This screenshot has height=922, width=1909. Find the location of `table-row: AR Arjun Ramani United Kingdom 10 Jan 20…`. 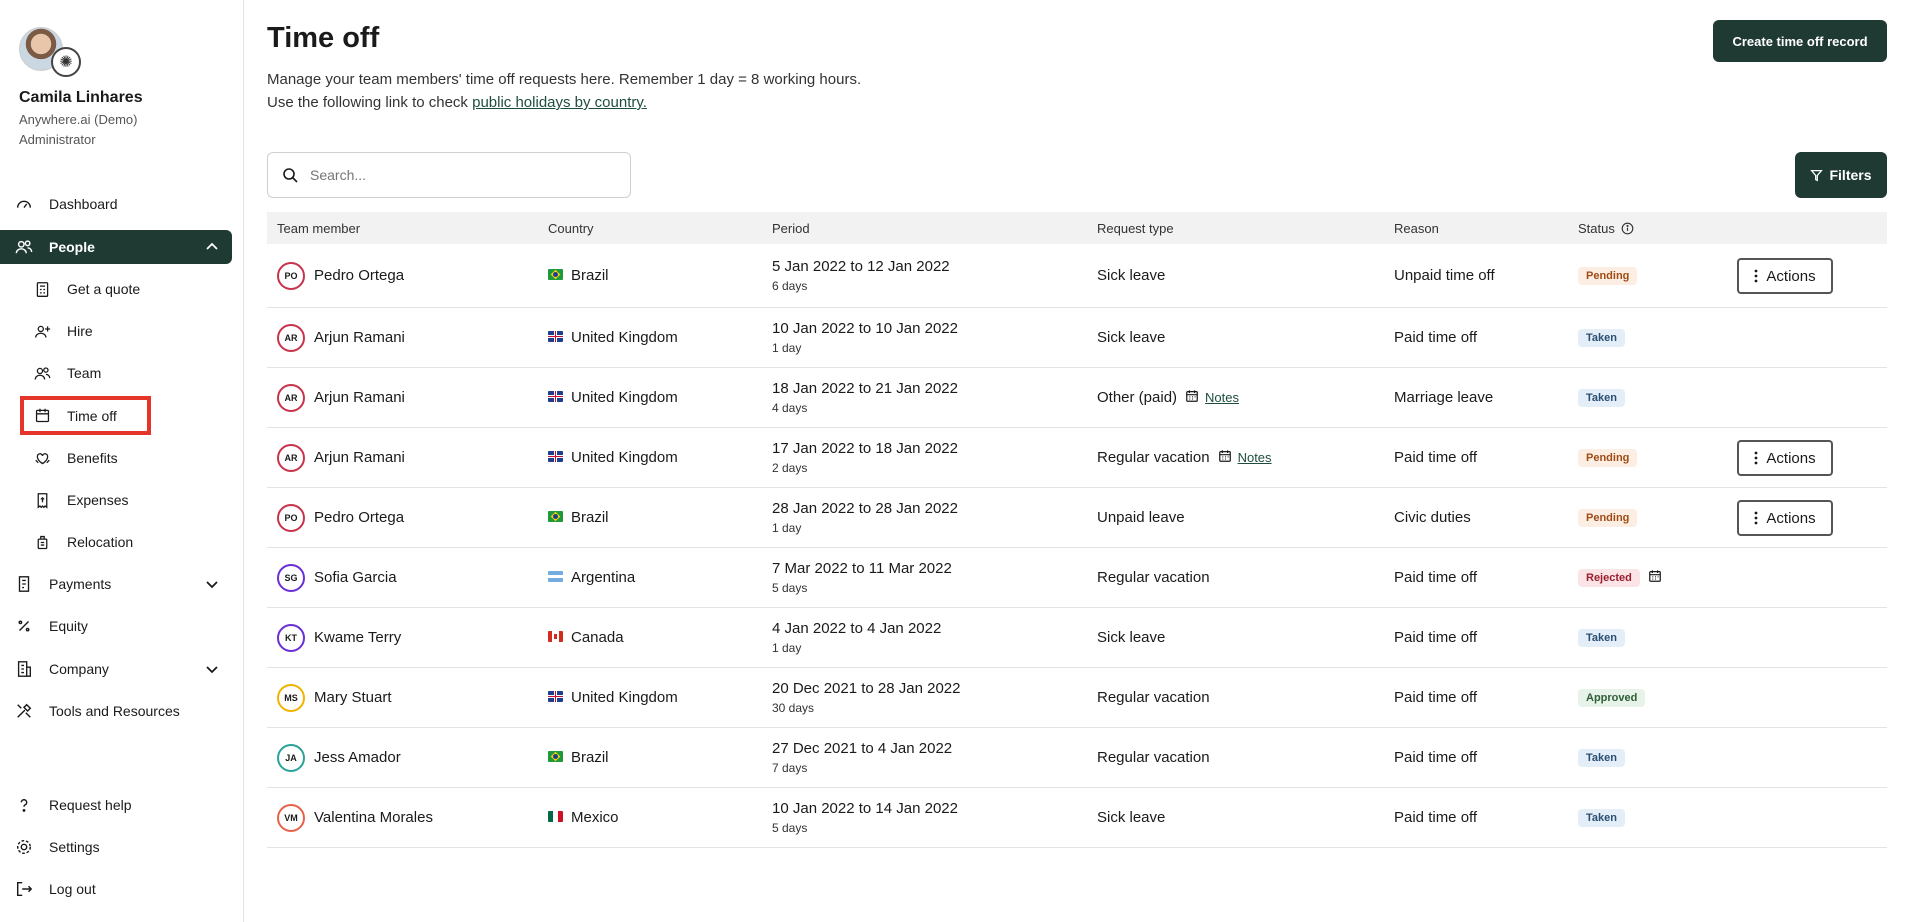

table-row: AR Arjun Ramani United Kingdom 10 Jan 20… is located at coordinates (1077, 338).